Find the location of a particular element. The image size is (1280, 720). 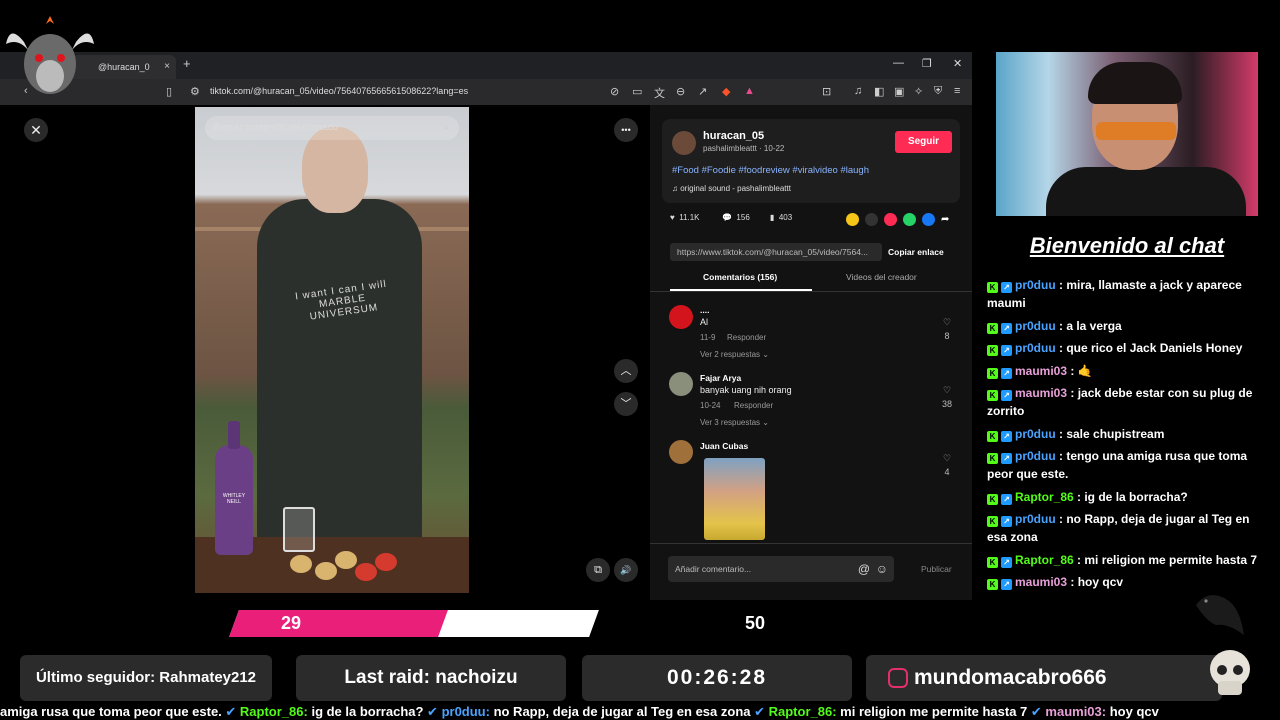

mention-icon: @ is located at coordinates (864, 569).